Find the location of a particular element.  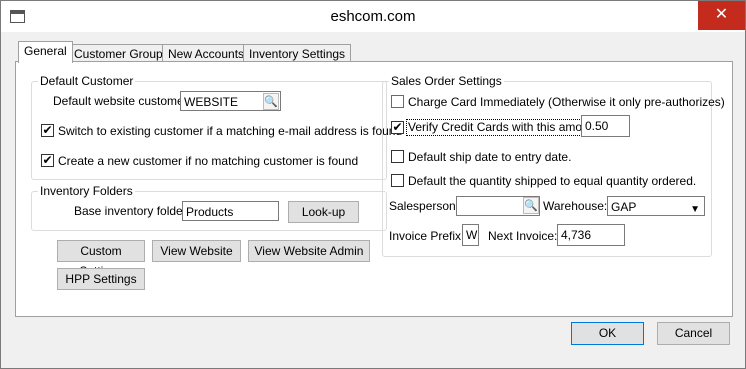

default-ship-date-label: Default ship date to entry date. is located at coordinates (490, 157).